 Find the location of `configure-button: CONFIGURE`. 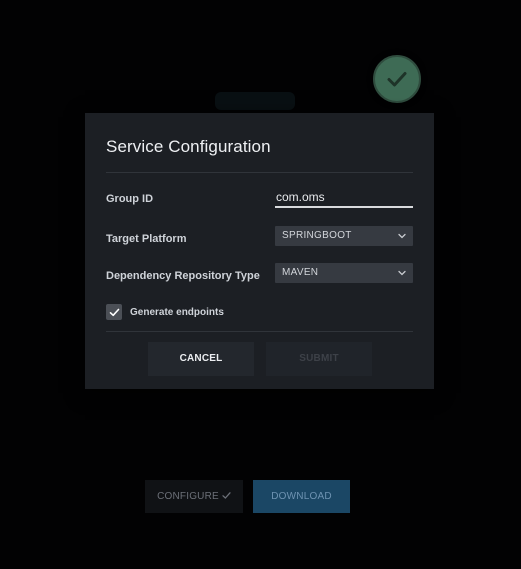

configure-button: CONFIGURE is located at coordinates (194, 496).